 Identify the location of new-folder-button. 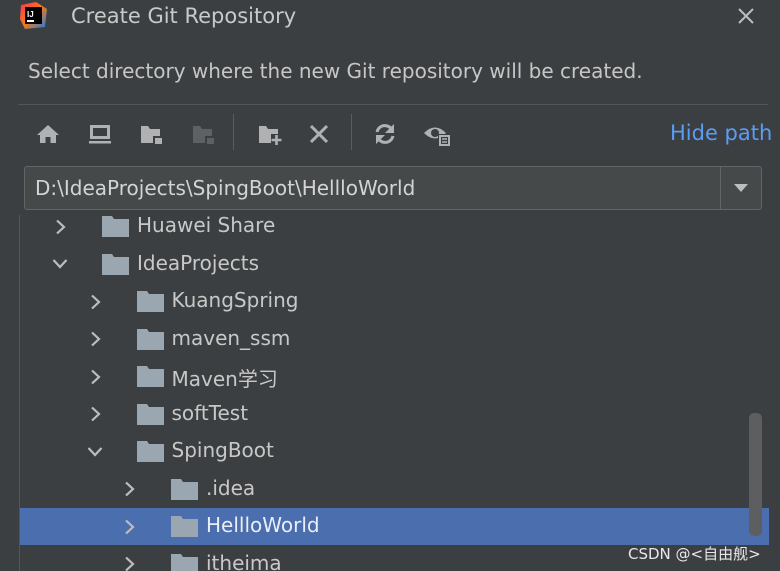
(270, 134).